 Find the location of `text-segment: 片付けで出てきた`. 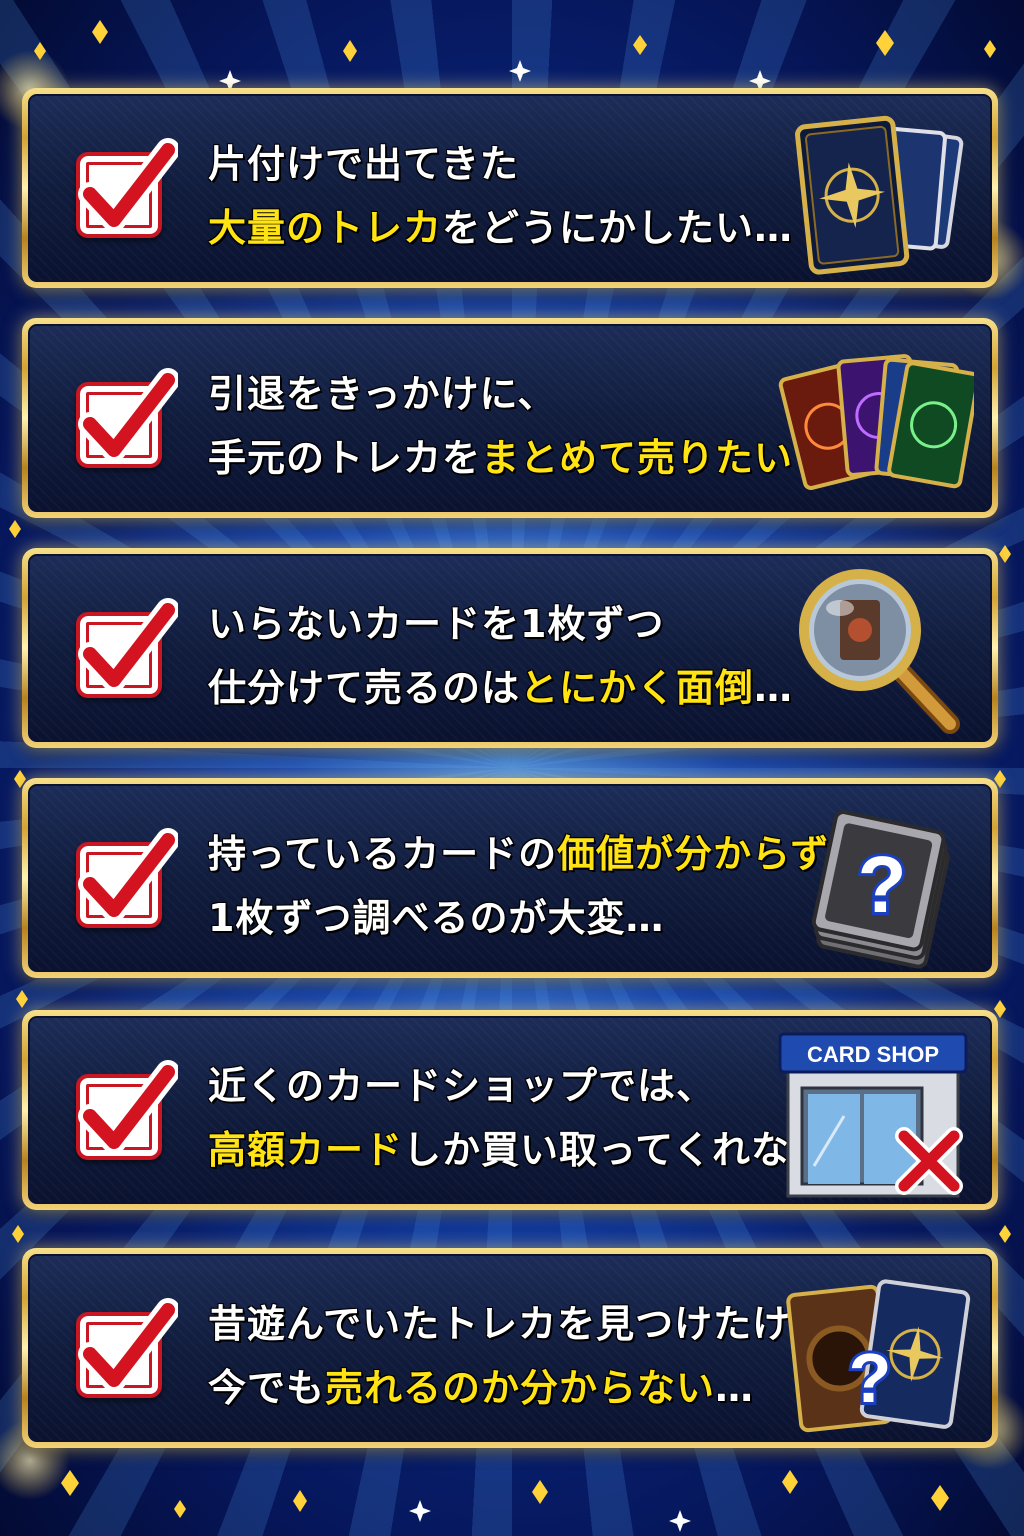

text-segment: 片付けで出てきた is located at coordinates (363, 164).